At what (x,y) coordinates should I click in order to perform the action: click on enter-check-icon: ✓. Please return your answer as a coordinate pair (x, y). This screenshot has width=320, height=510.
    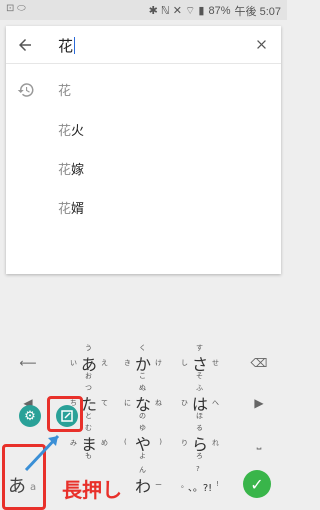
    Looking at the image, I should click on (257, 484).